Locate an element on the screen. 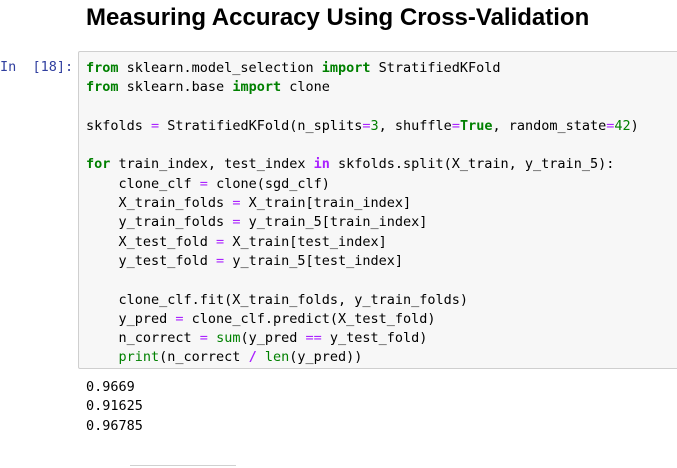 This screenshot has width=677, height=468. code-token: y_test_fold) is located at coordinates (374, 338).